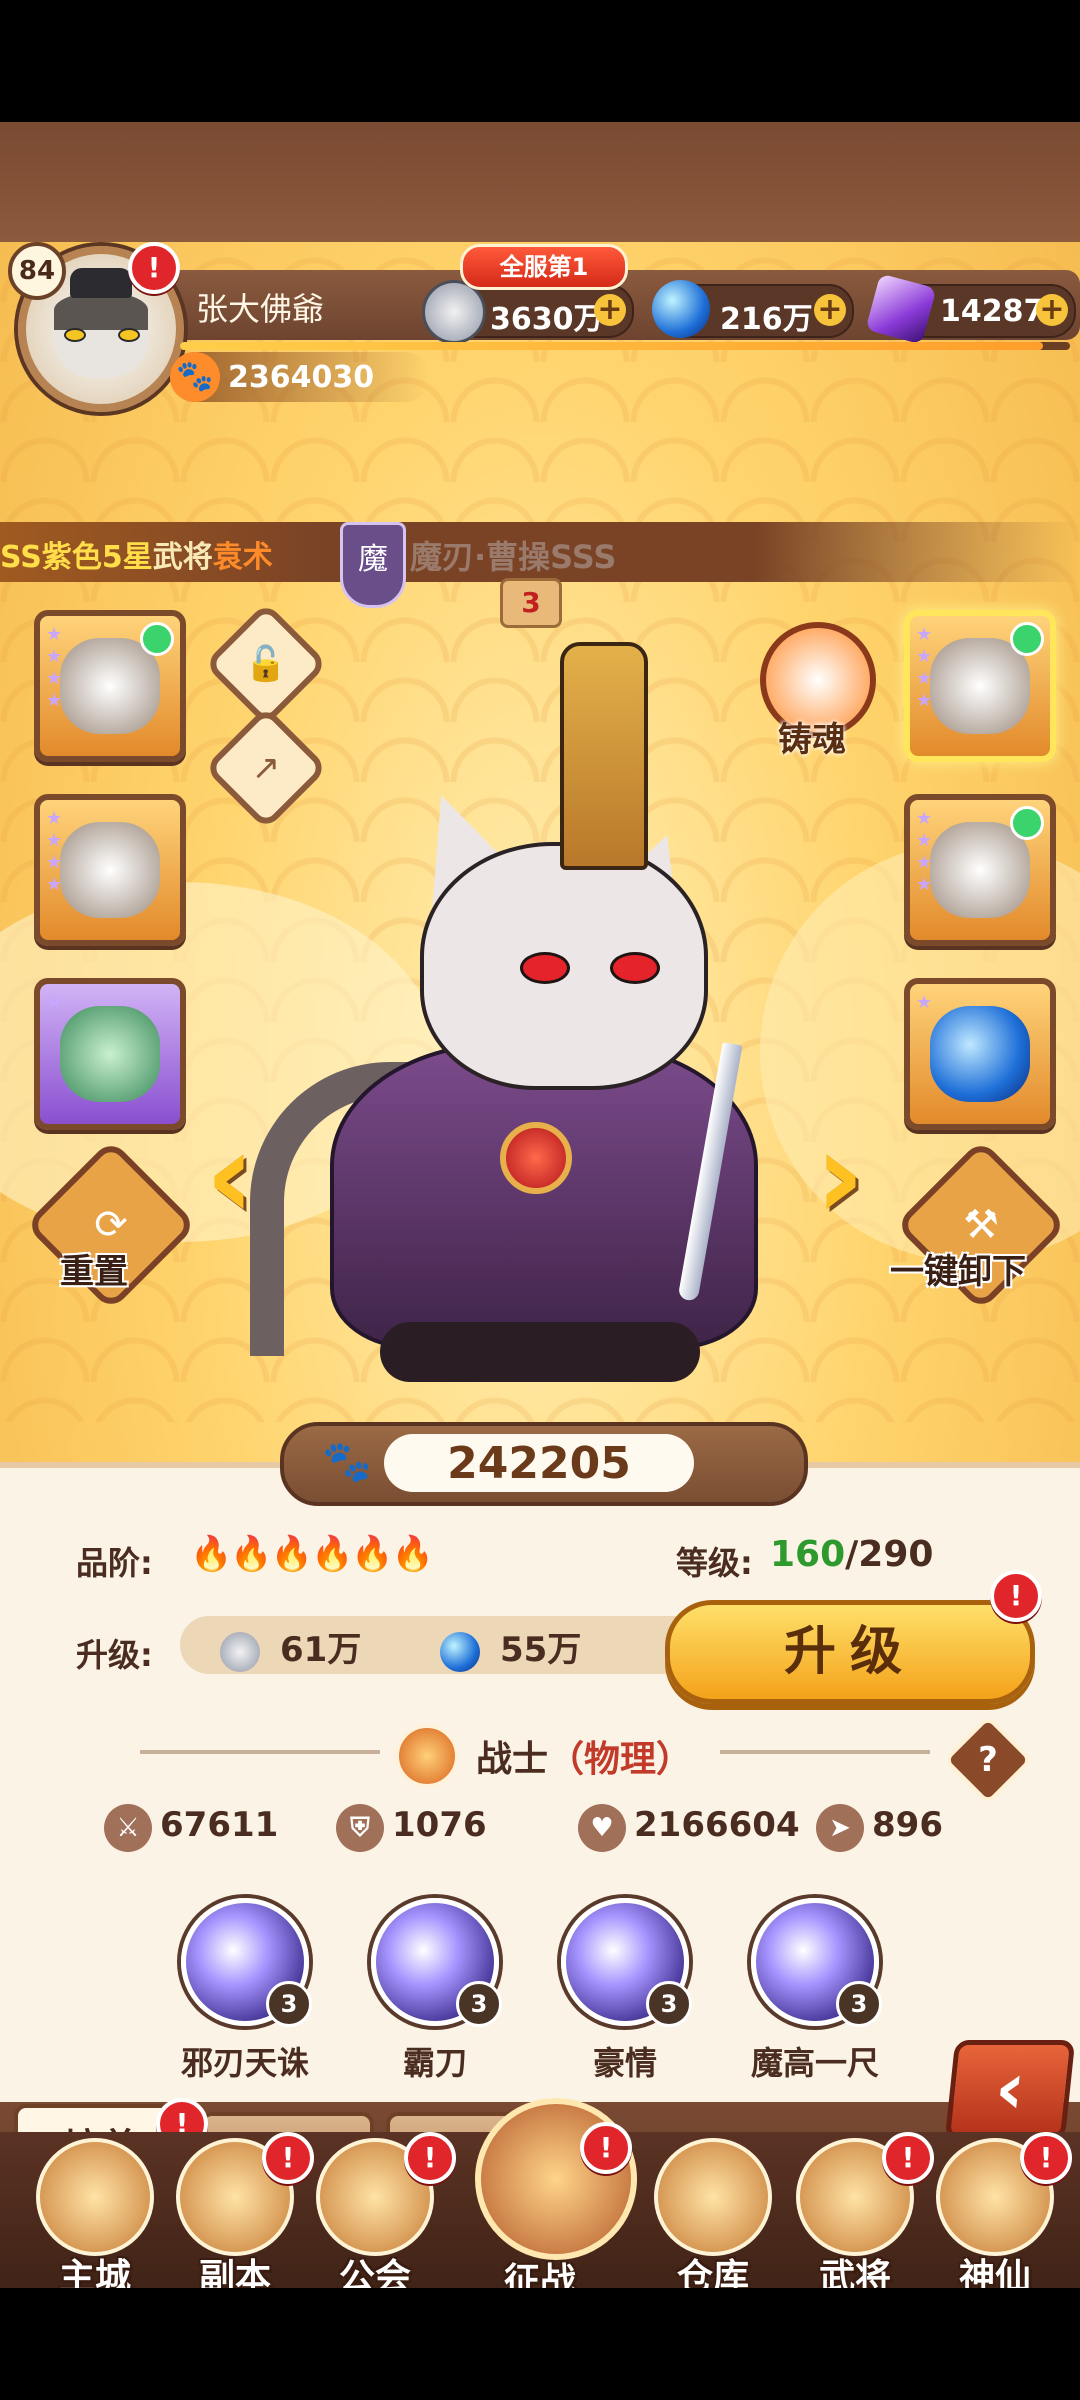 This screenshot has height=2400, width=1080. I want to click on gourd-icon, so click(980, 1054).